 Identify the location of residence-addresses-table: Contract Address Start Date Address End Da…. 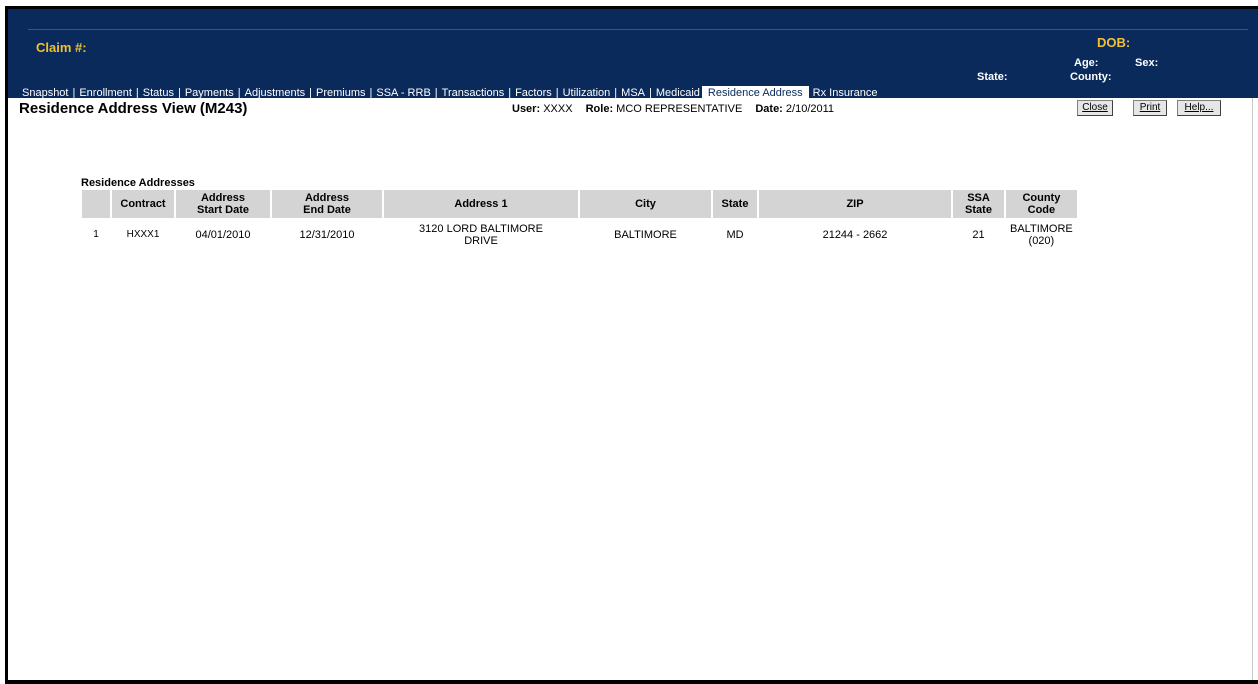
(579, 221).